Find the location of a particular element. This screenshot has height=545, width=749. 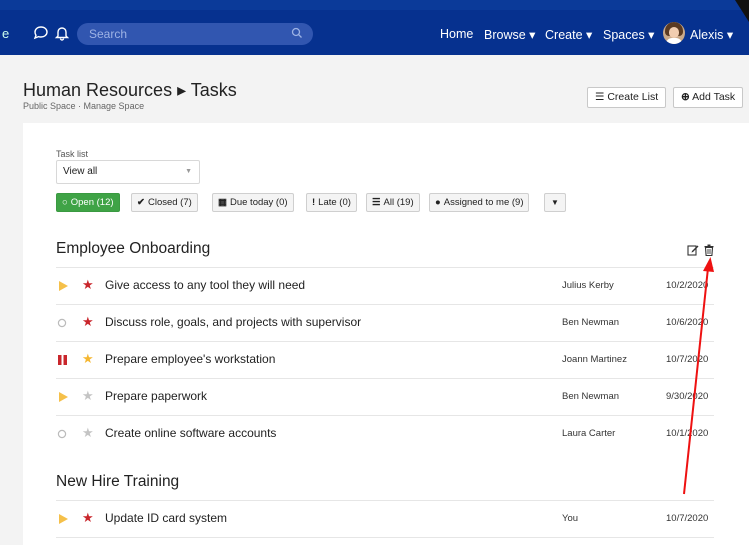

logo: e is located at coordinates (5, 33).